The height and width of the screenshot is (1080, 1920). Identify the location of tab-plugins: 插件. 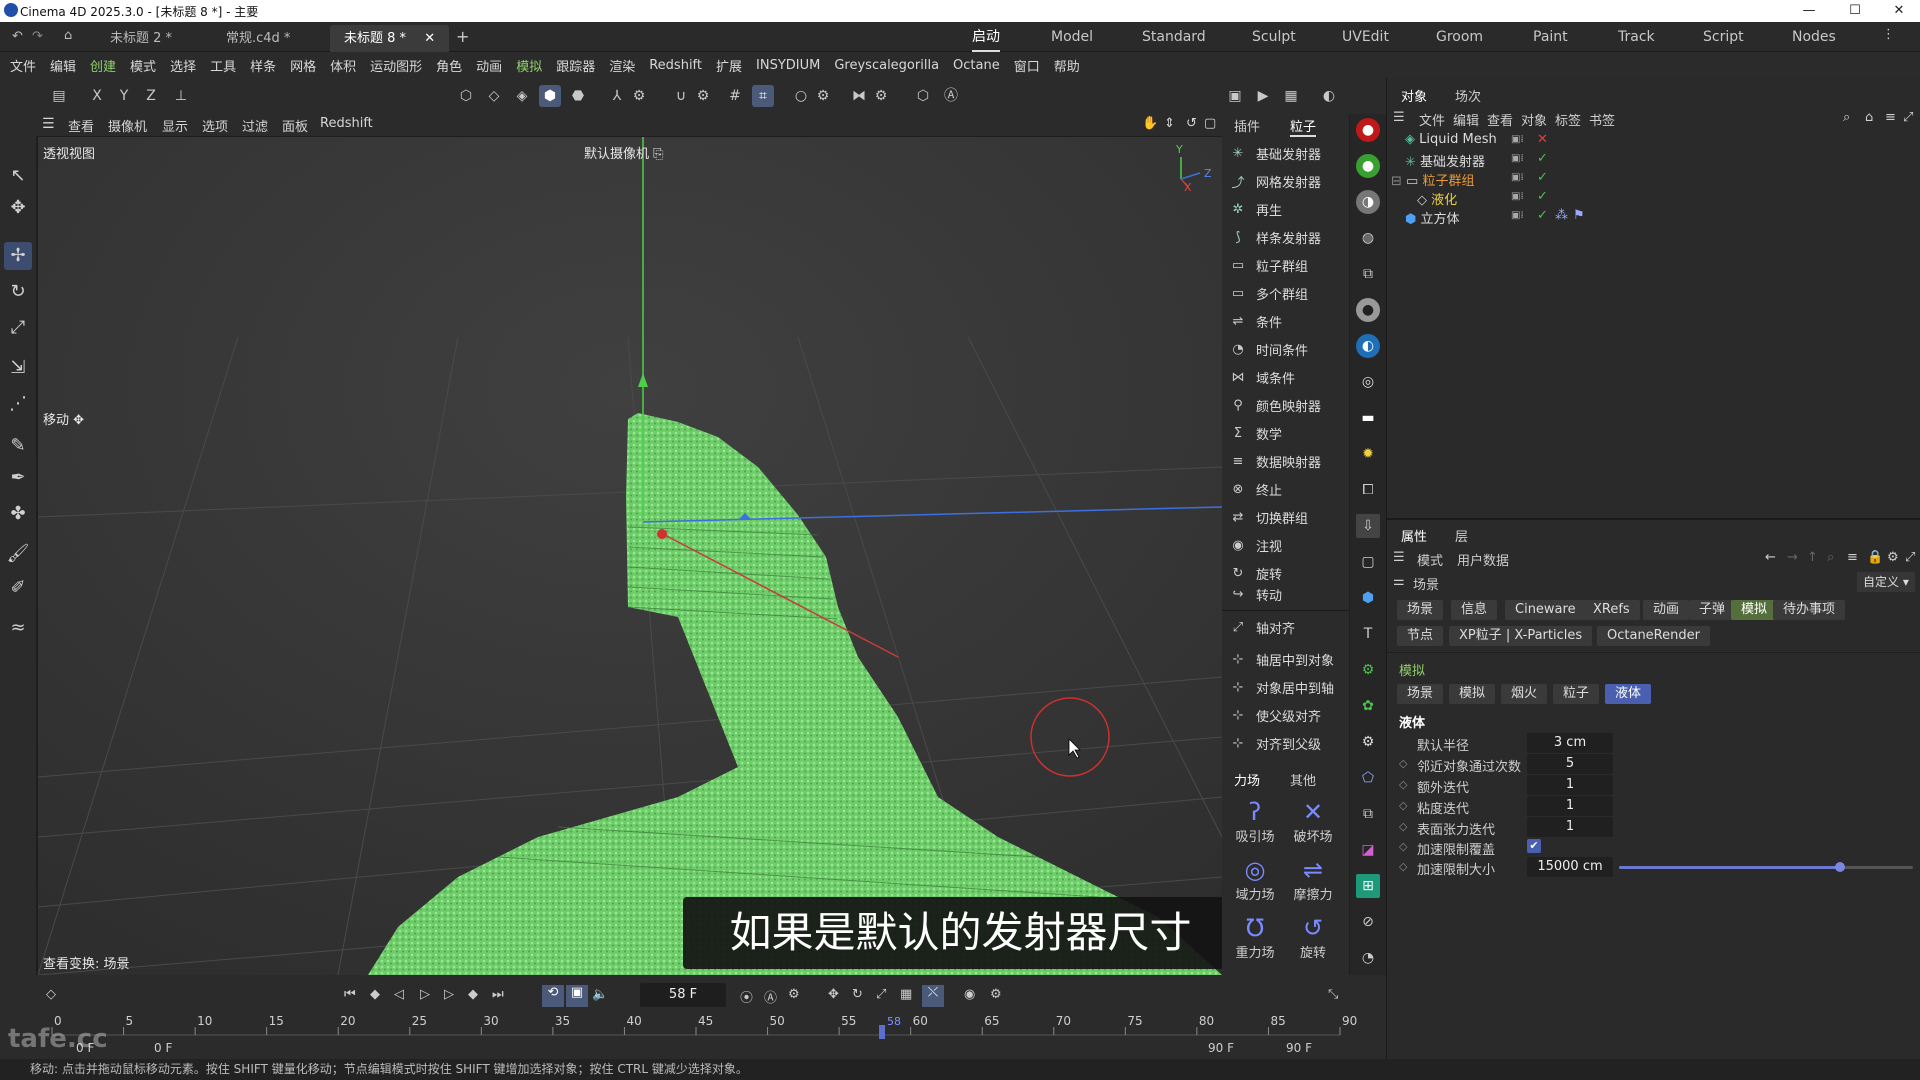
(1247, 125).